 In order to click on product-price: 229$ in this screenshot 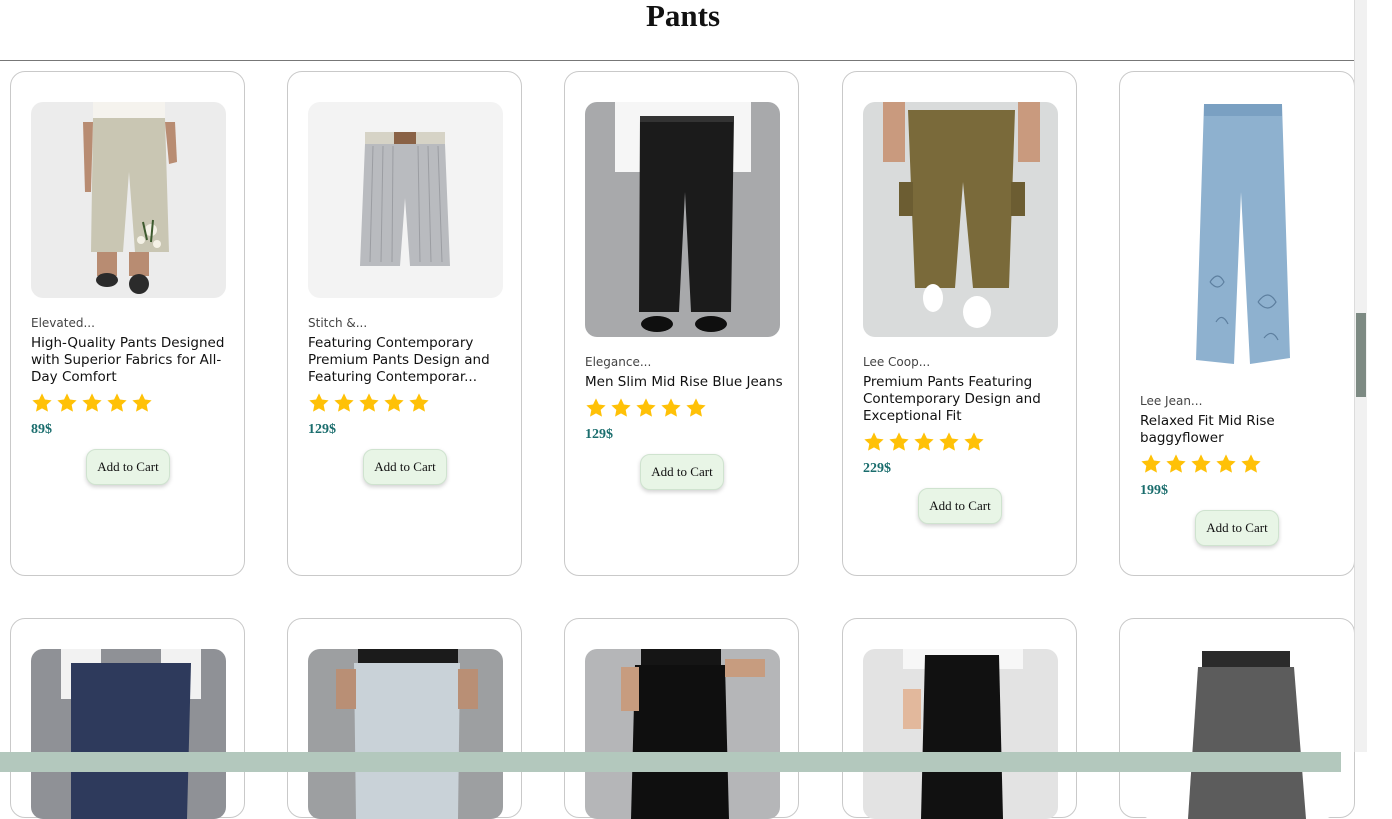, I will do `click(877, 468)`.